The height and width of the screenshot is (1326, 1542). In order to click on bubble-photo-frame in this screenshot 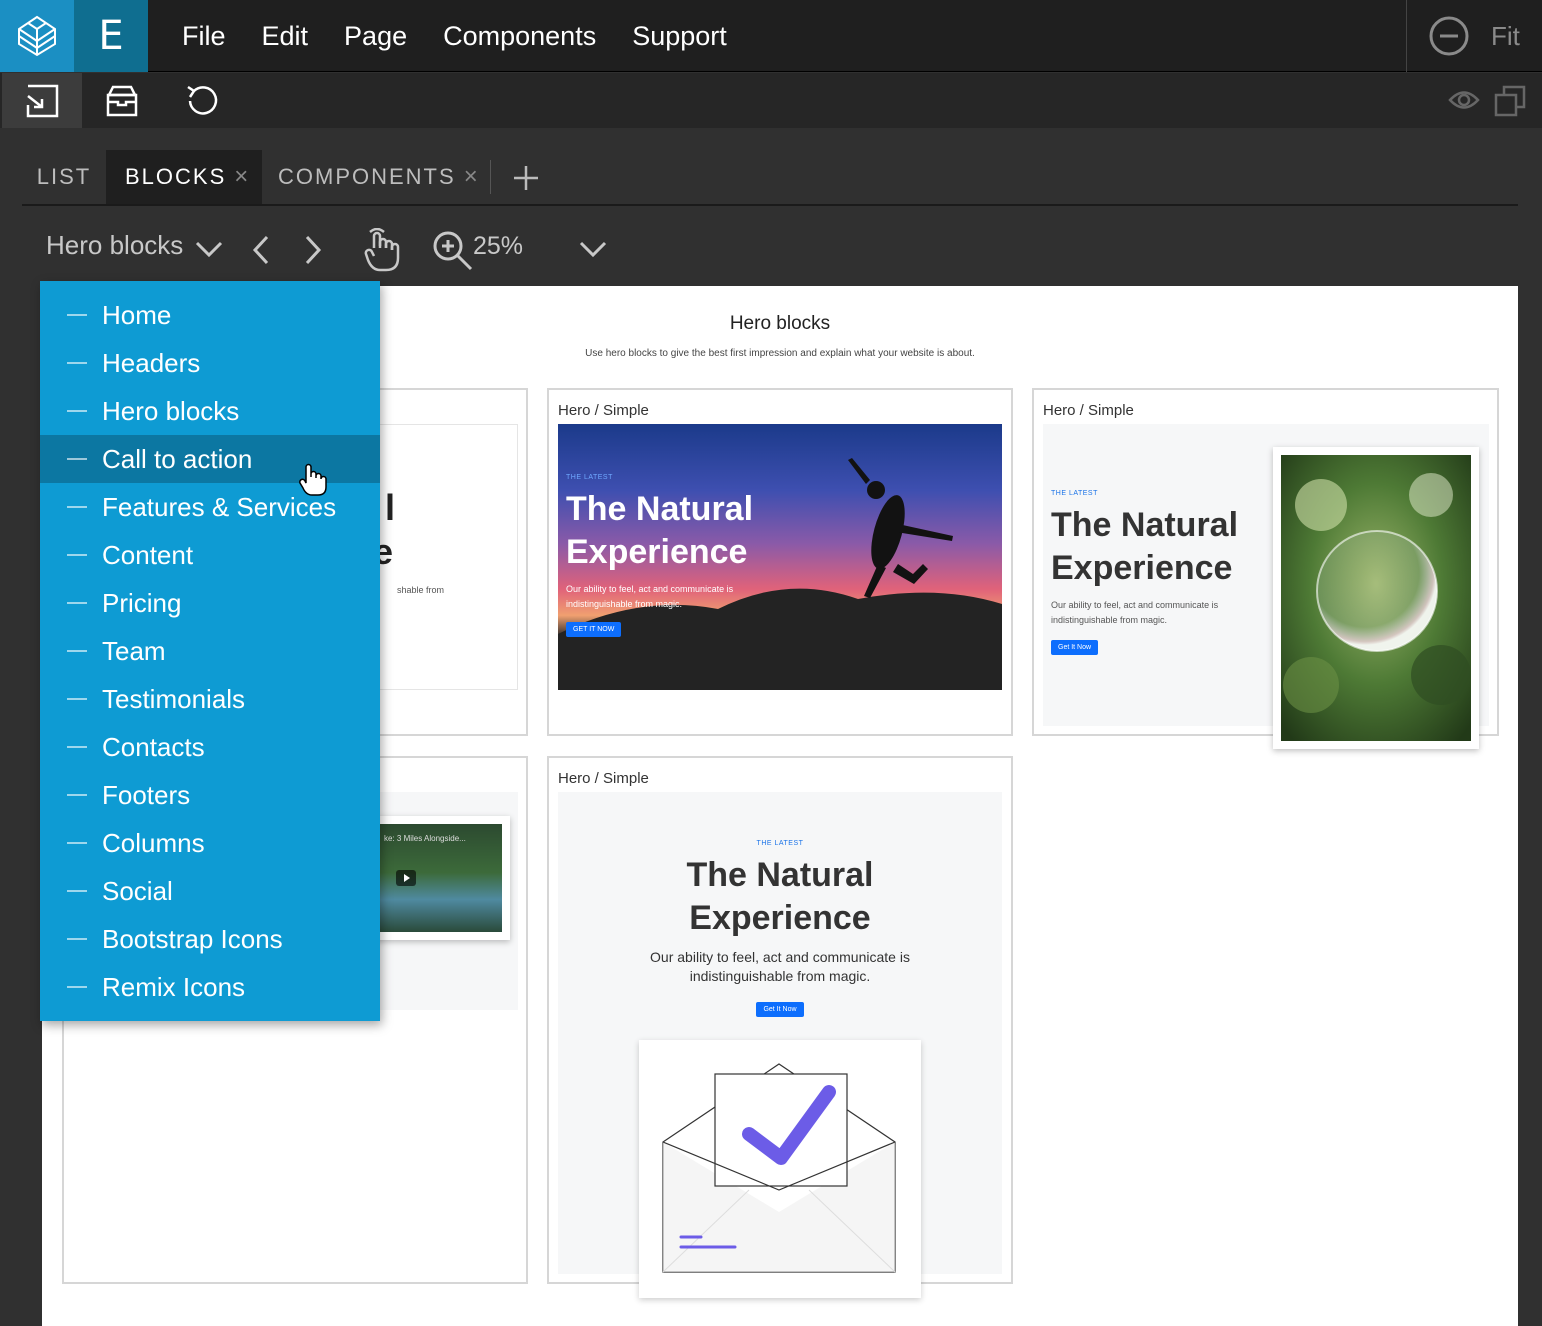, I will do `click(1376, 598)`.